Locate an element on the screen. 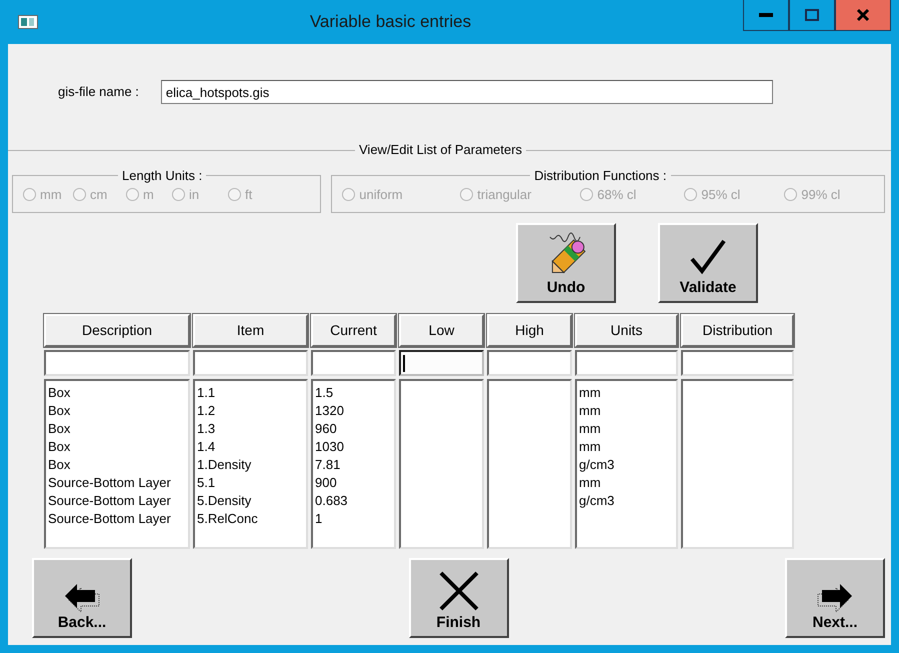 The image size is (899, 653). finish-button: Finish is located at coordinates (458, 598).